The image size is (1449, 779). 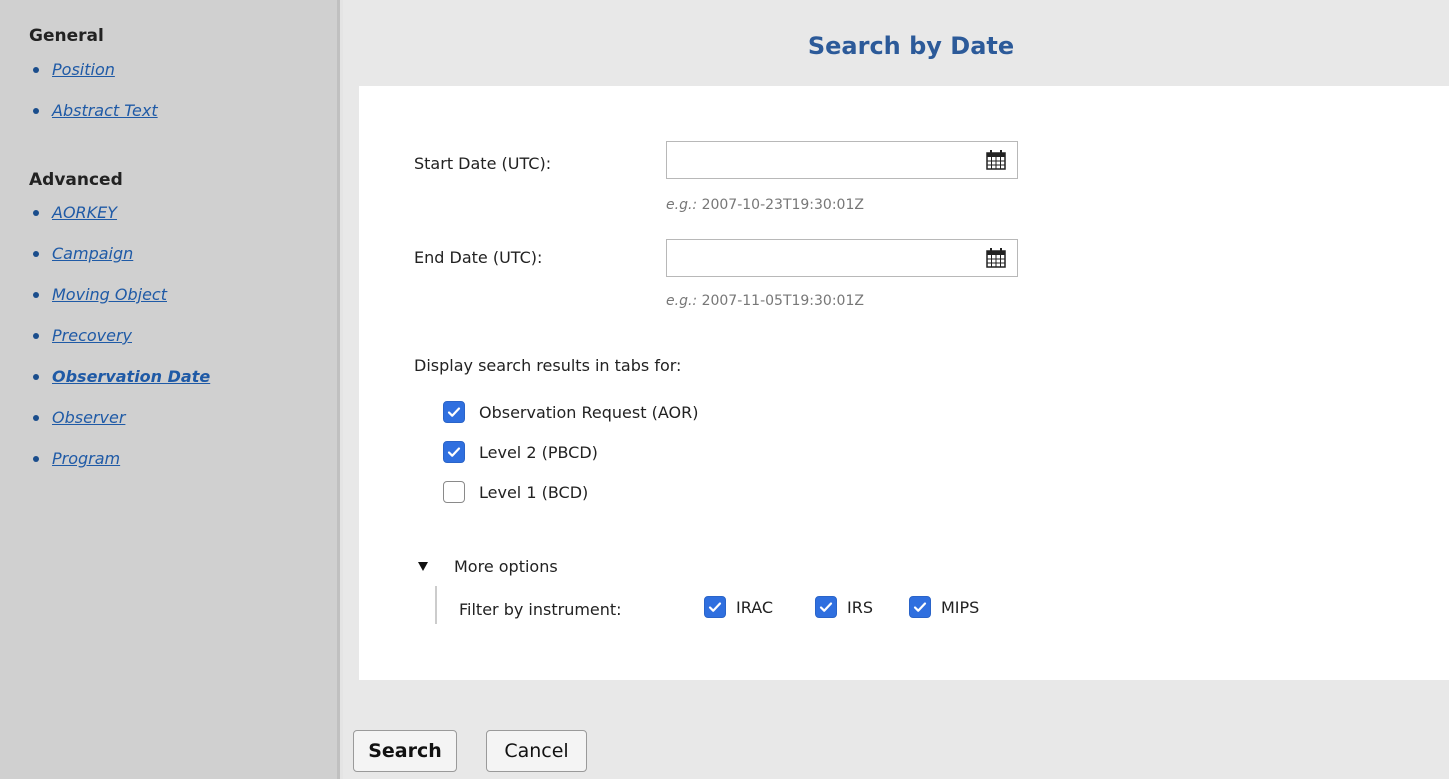 I want to click on sidebar-item-observation-date: Observation Date, so click(x=121, y=376).